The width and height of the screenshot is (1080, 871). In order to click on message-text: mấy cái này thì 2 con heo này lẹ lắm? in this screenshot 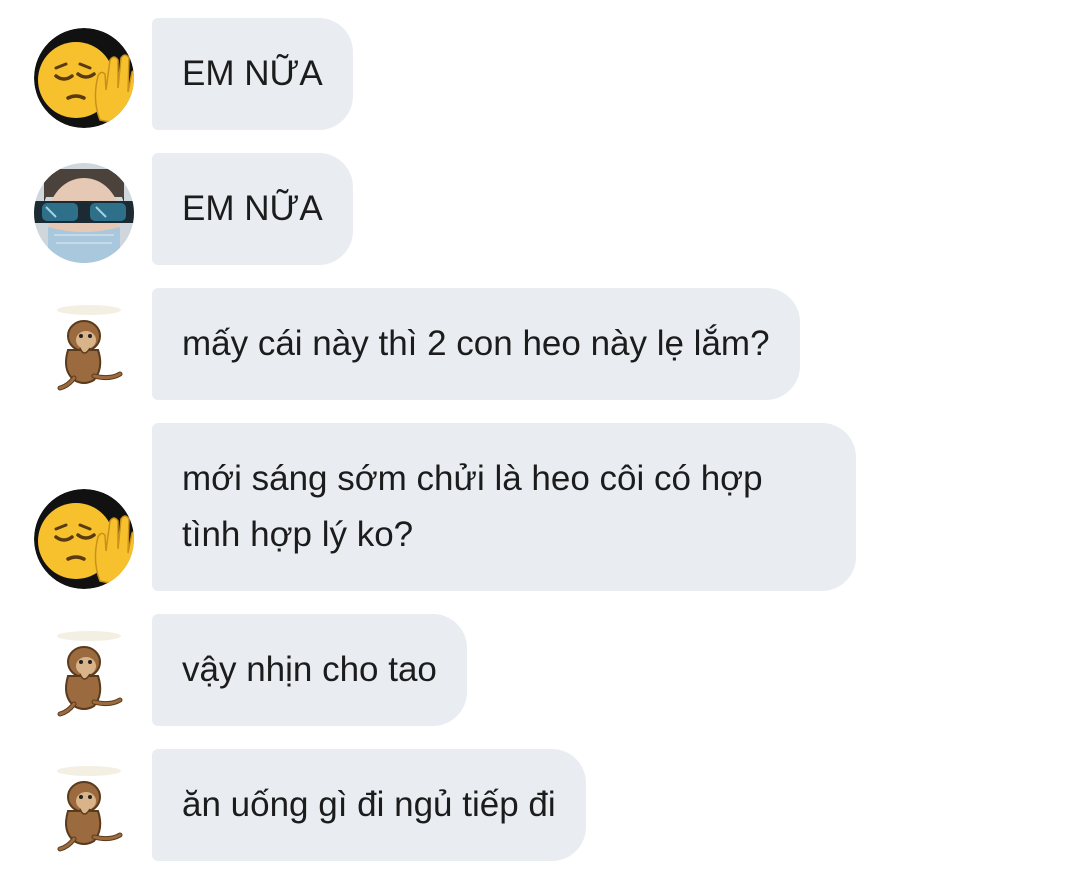, I will do `click(476, 343)`.